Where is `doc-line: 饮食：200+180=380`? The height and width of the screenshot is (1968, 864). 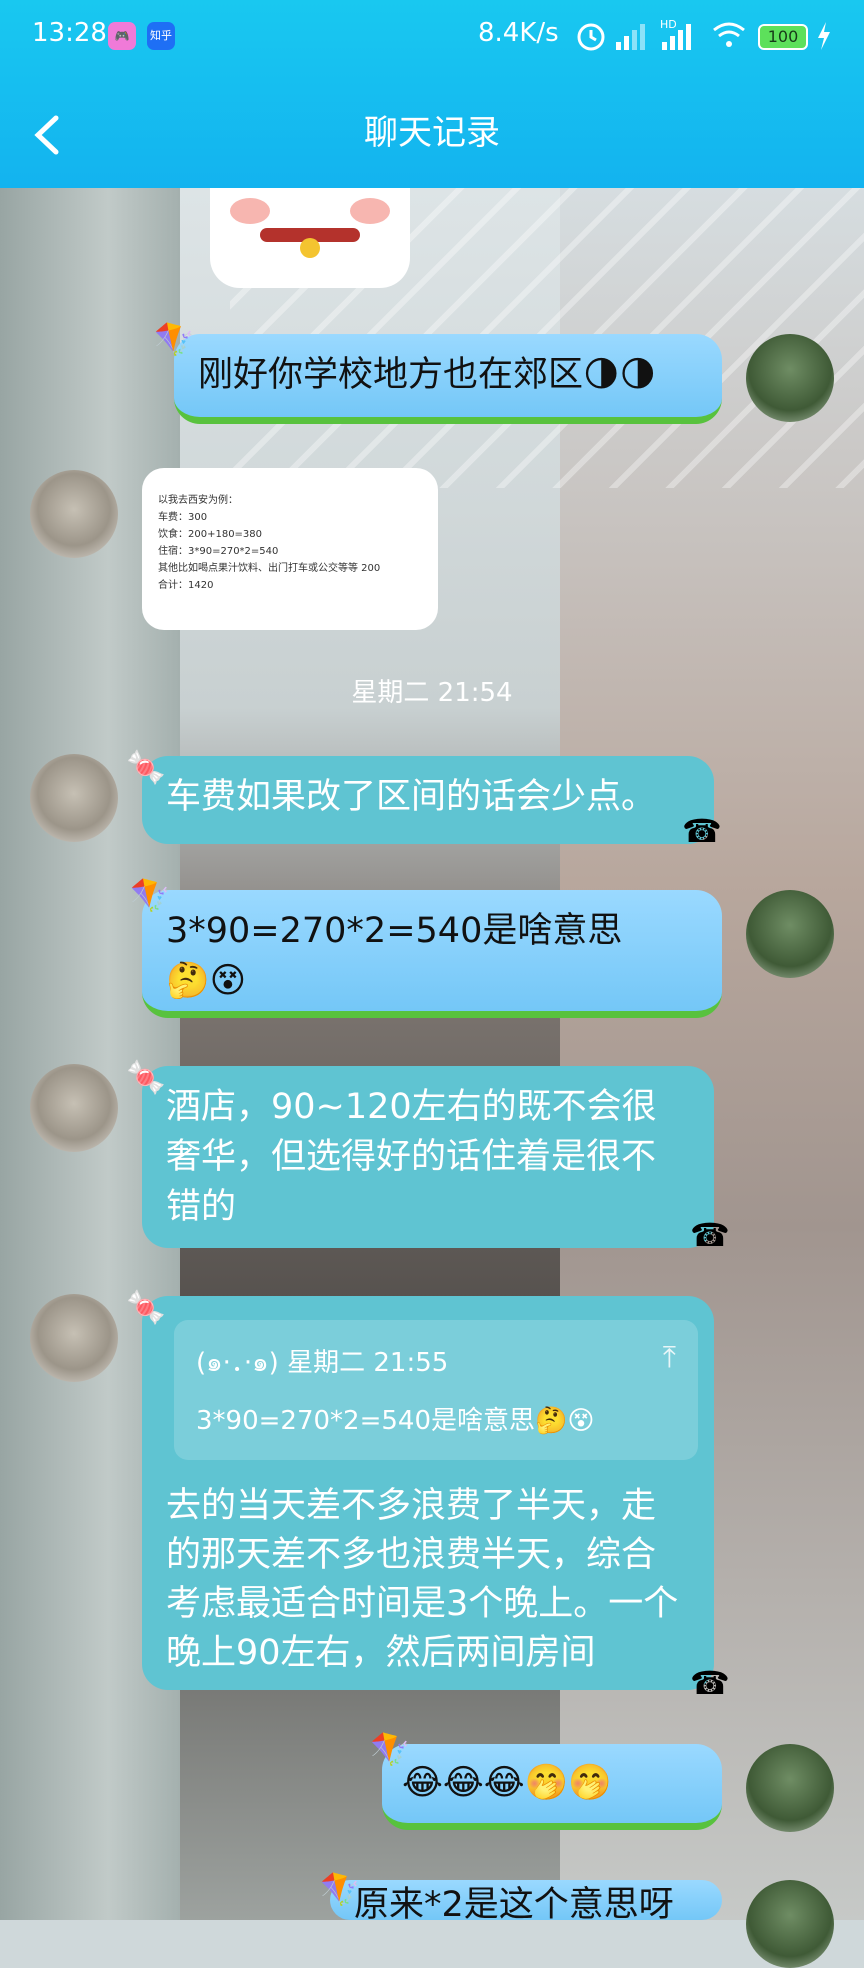 doc-line: 饮食：200+180=380 is located at coordinates (210, 534).